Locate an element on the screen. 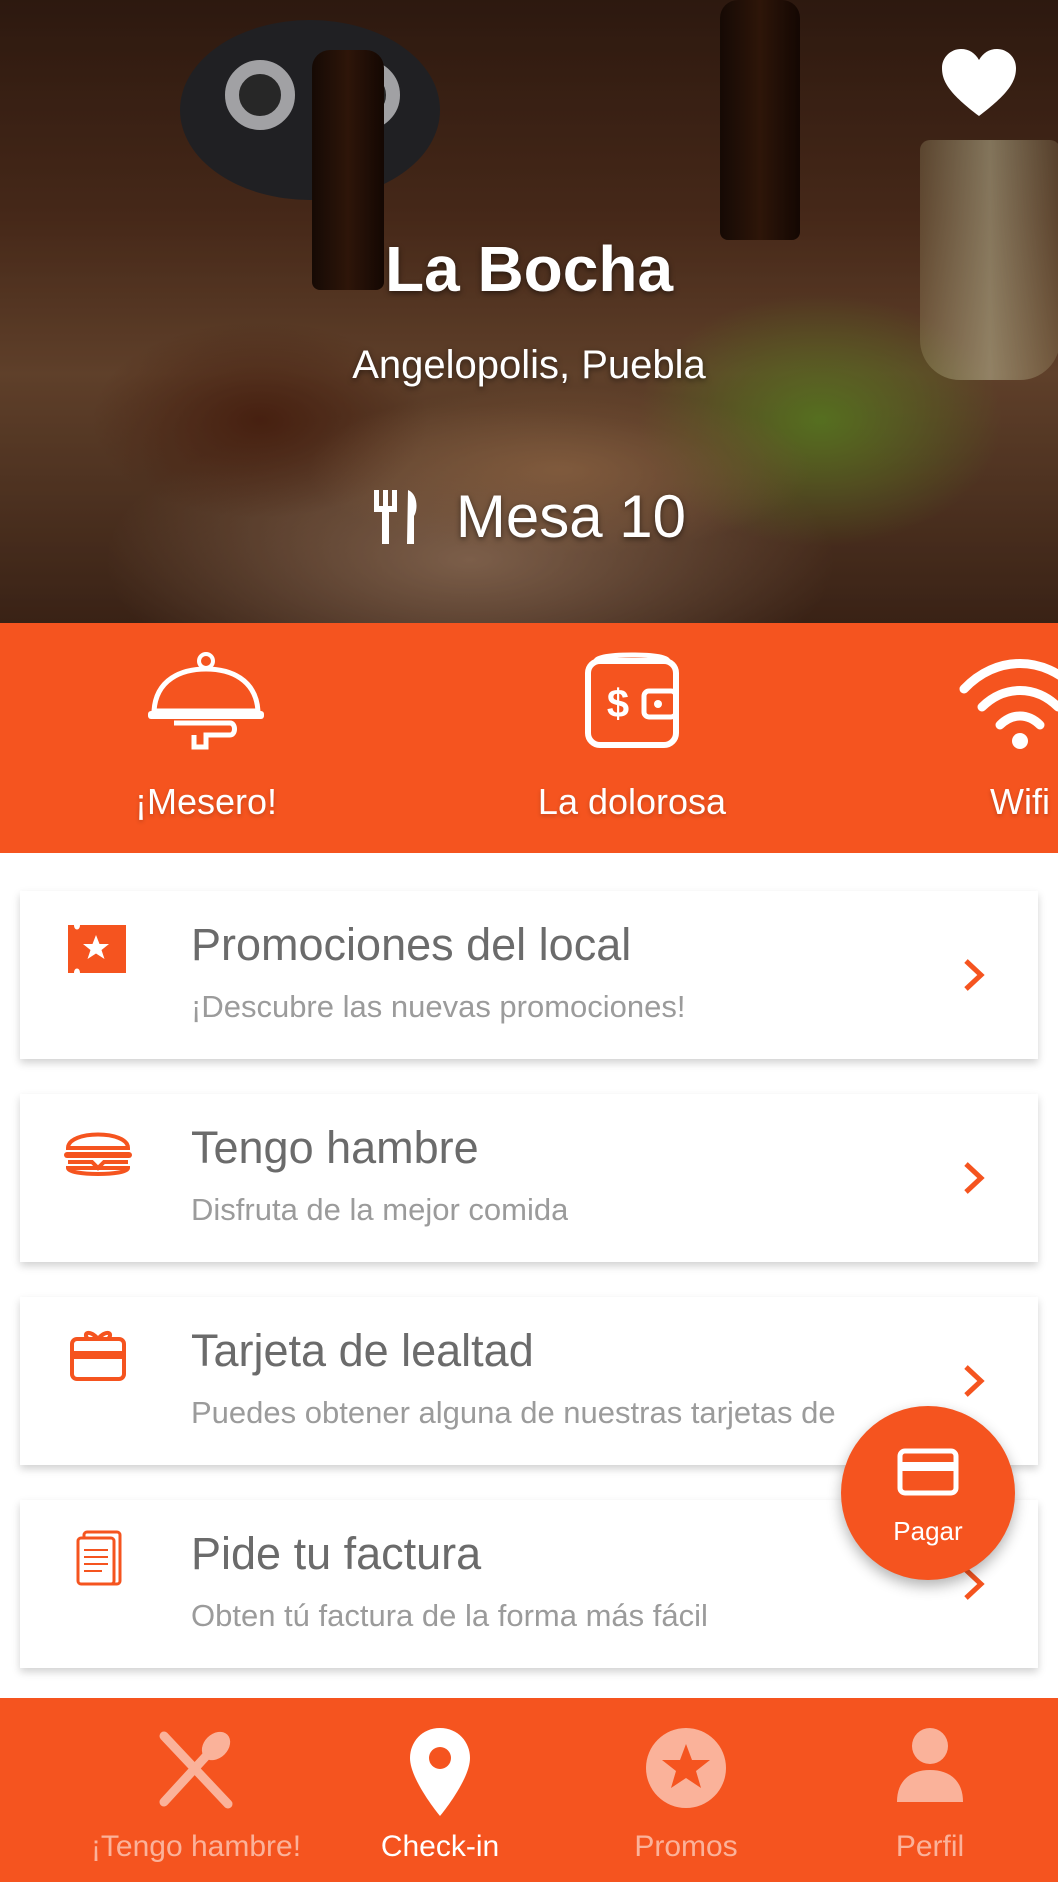 This screenshot has width=1058, height=1882. credit-card-icon is located at coordinates (928, 1472).